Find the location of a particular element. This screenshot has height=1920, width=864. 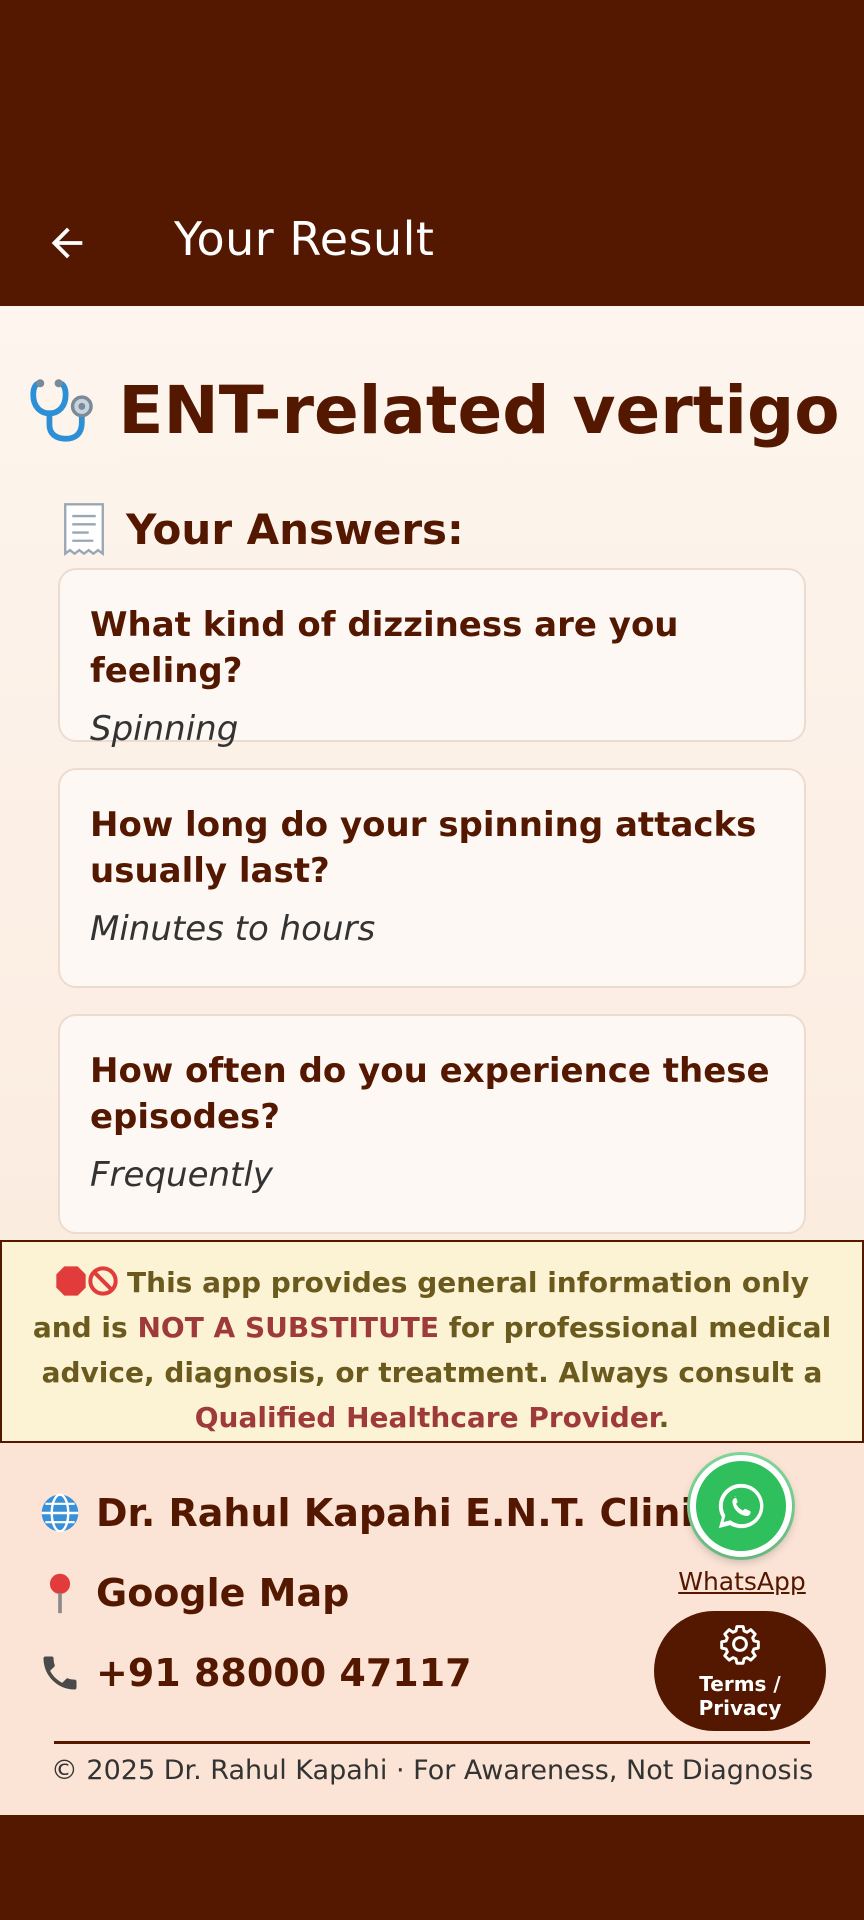

globe-icon is located at coordinates (60, 1513).